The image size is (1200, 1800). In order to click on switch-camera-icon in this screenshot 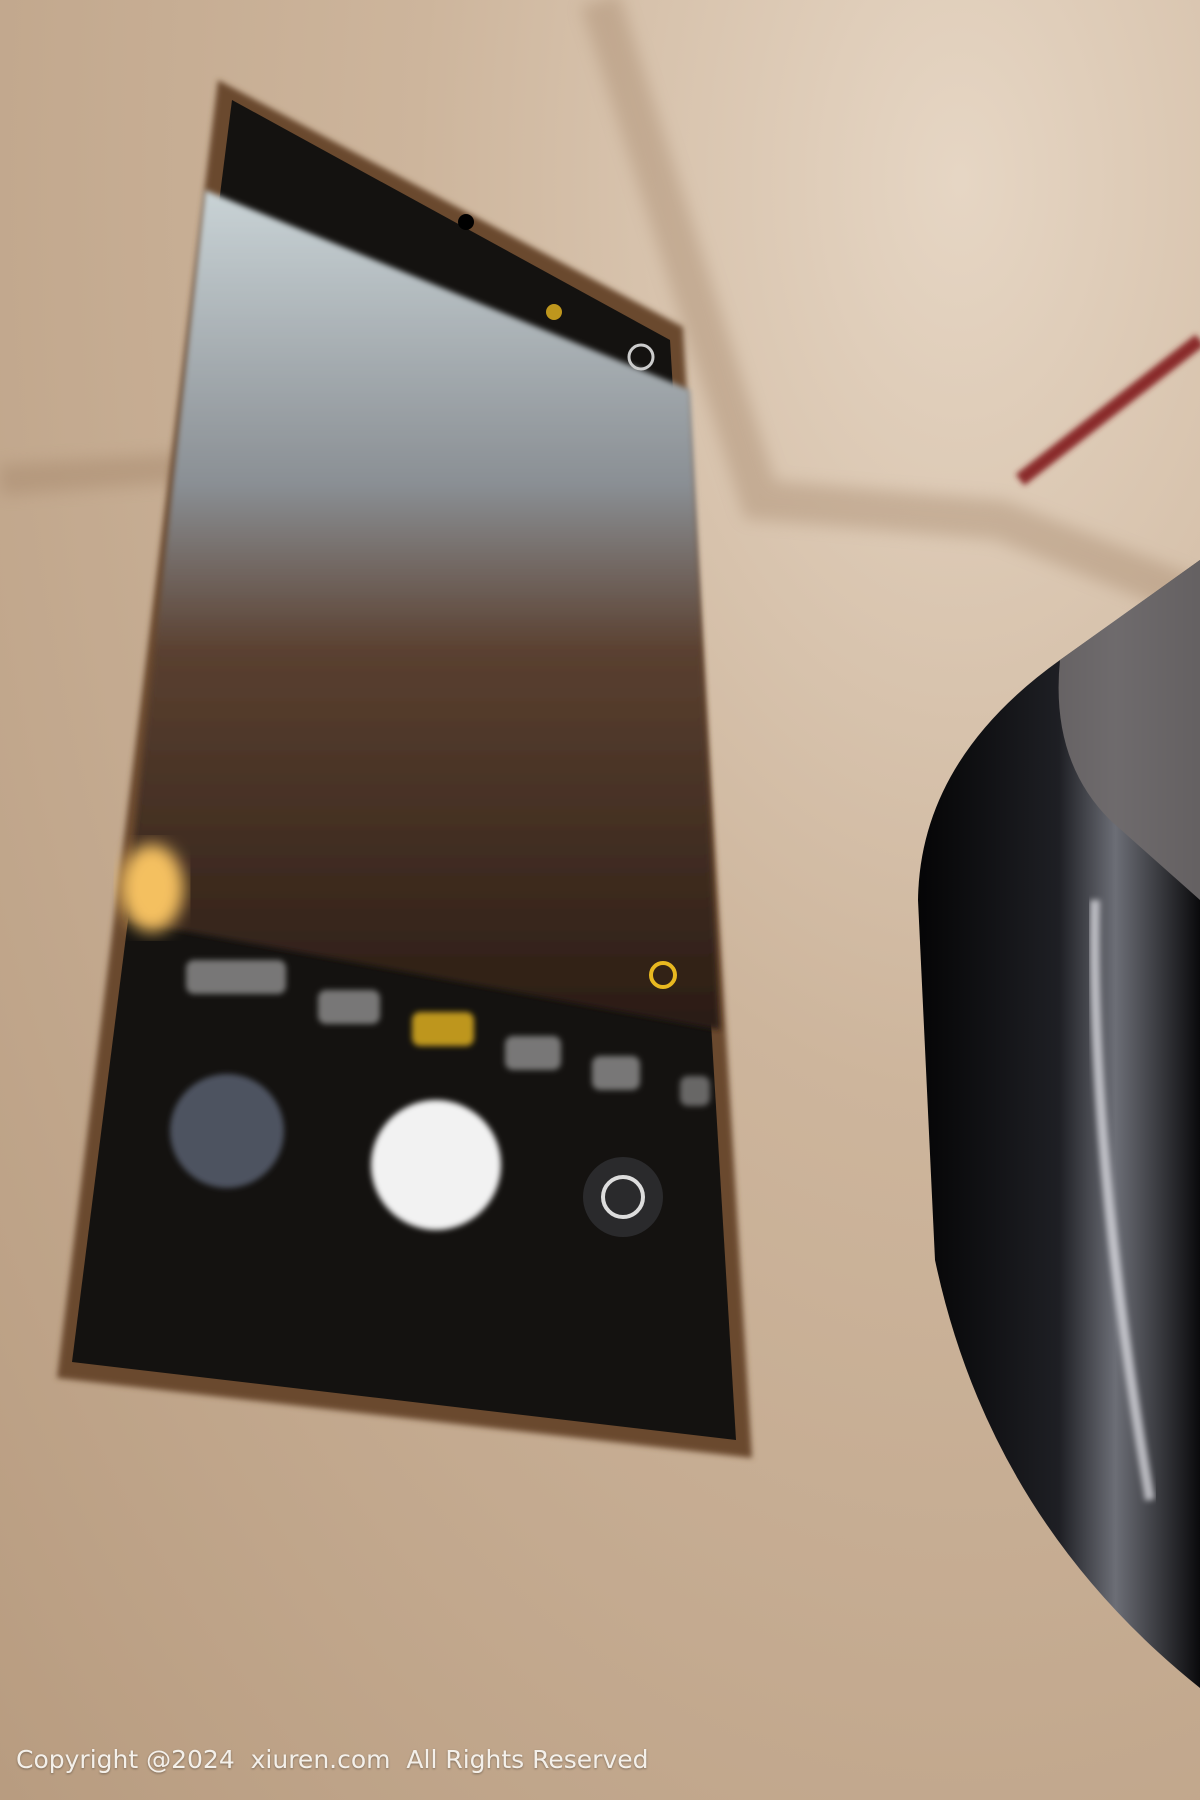, I will do `click(623, 1197)`.